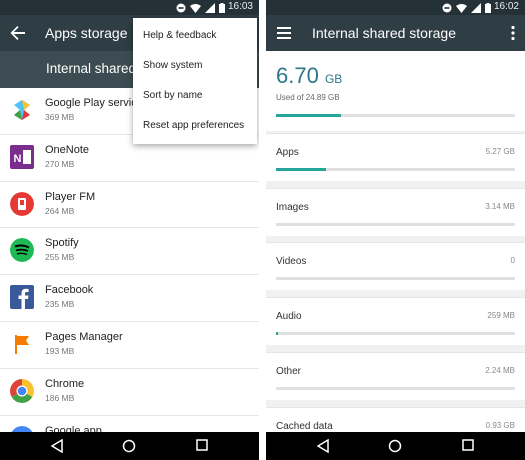 This screenshot has width=525, height=460. Describe the element at coordinates (22, 297) in the screenshot. I see `facebook-icon` at that location.